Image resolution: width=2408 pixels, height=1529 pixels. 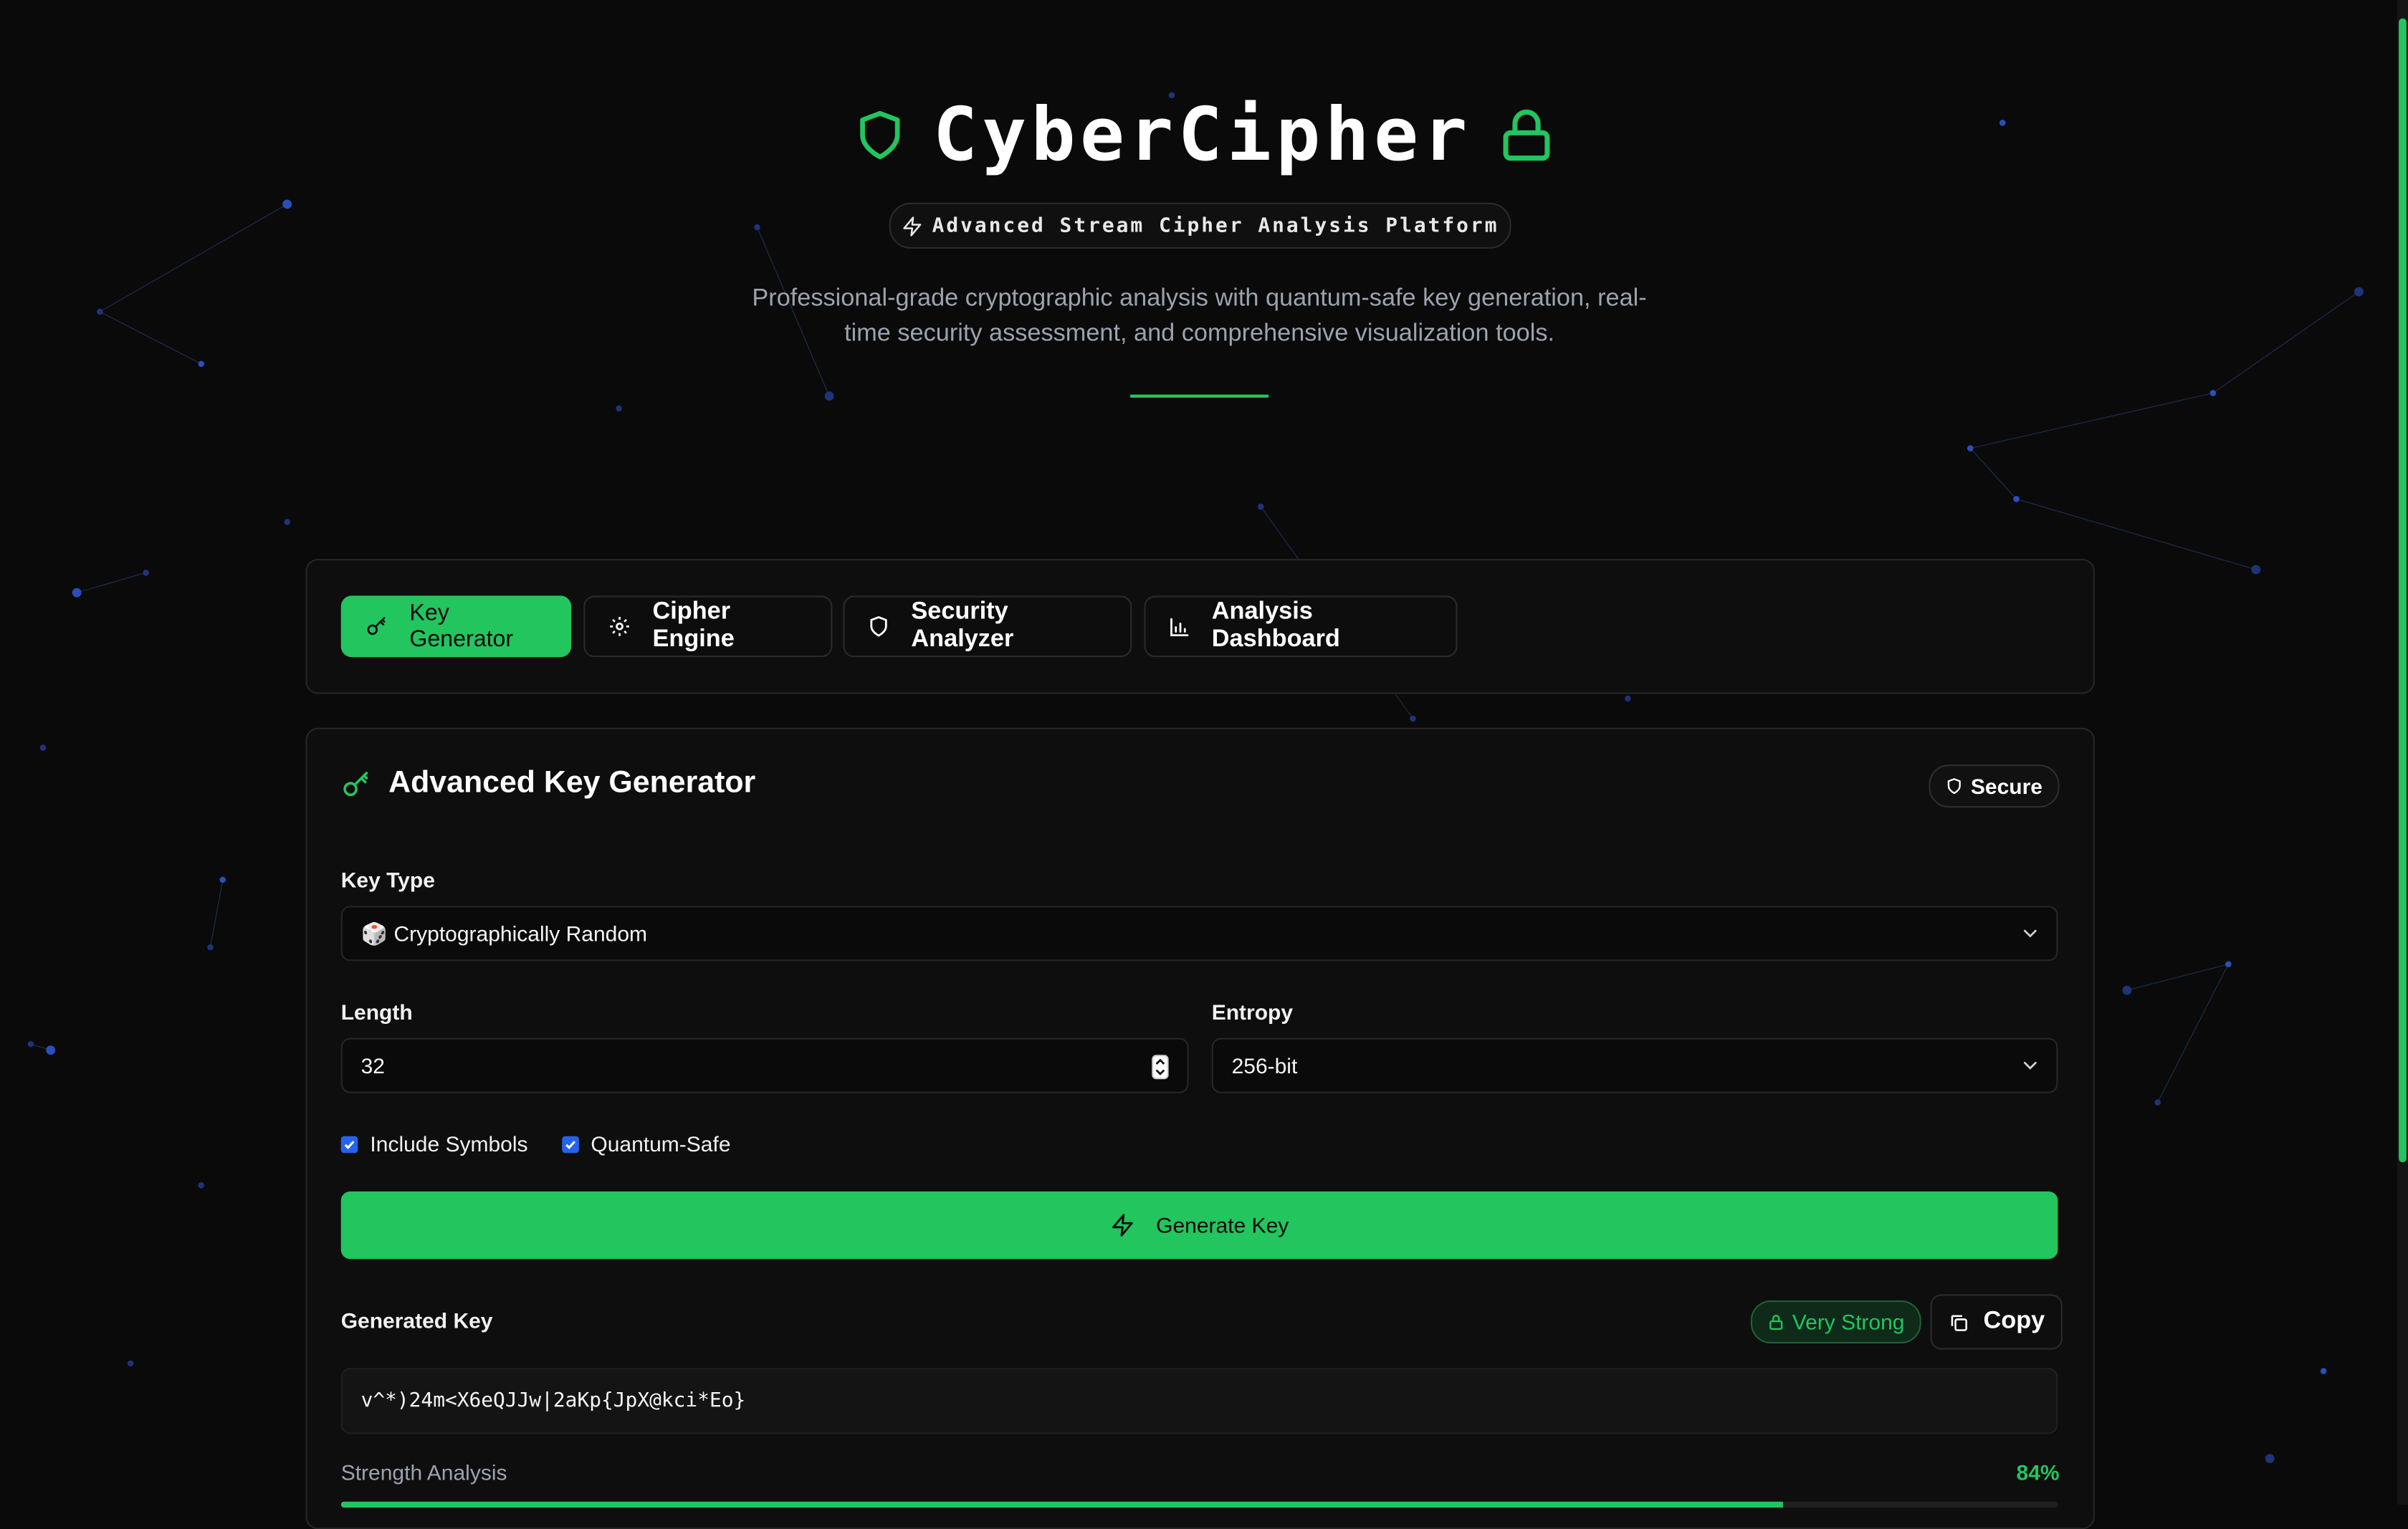 I want to click on tab-cipher-engine: Cipher Engine, so click(x=708, y=626).